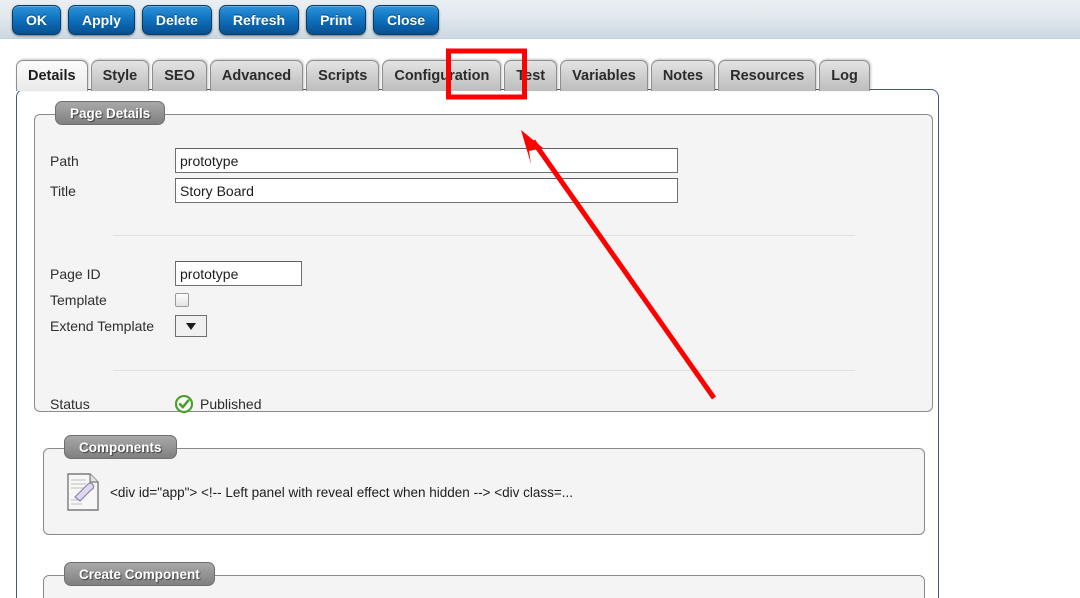 This screenshot has width=1080, height=598. I want to click on toolbar-button-group: OK Apply Delete Refresh Print Close, so click(226, 20).